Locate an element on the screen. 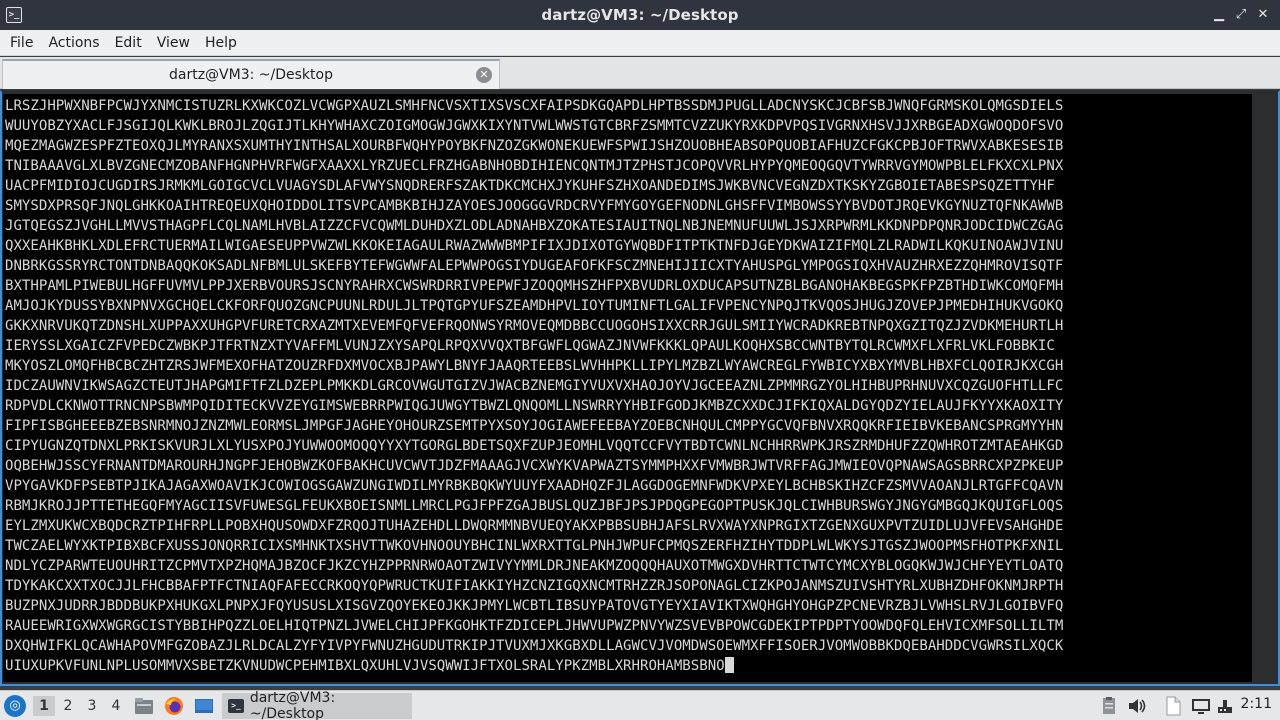 The image size is (1280, 720). tab-terminal: dartz@VM3: ~/Desktop ✕ is located at coordinates (251, 74).